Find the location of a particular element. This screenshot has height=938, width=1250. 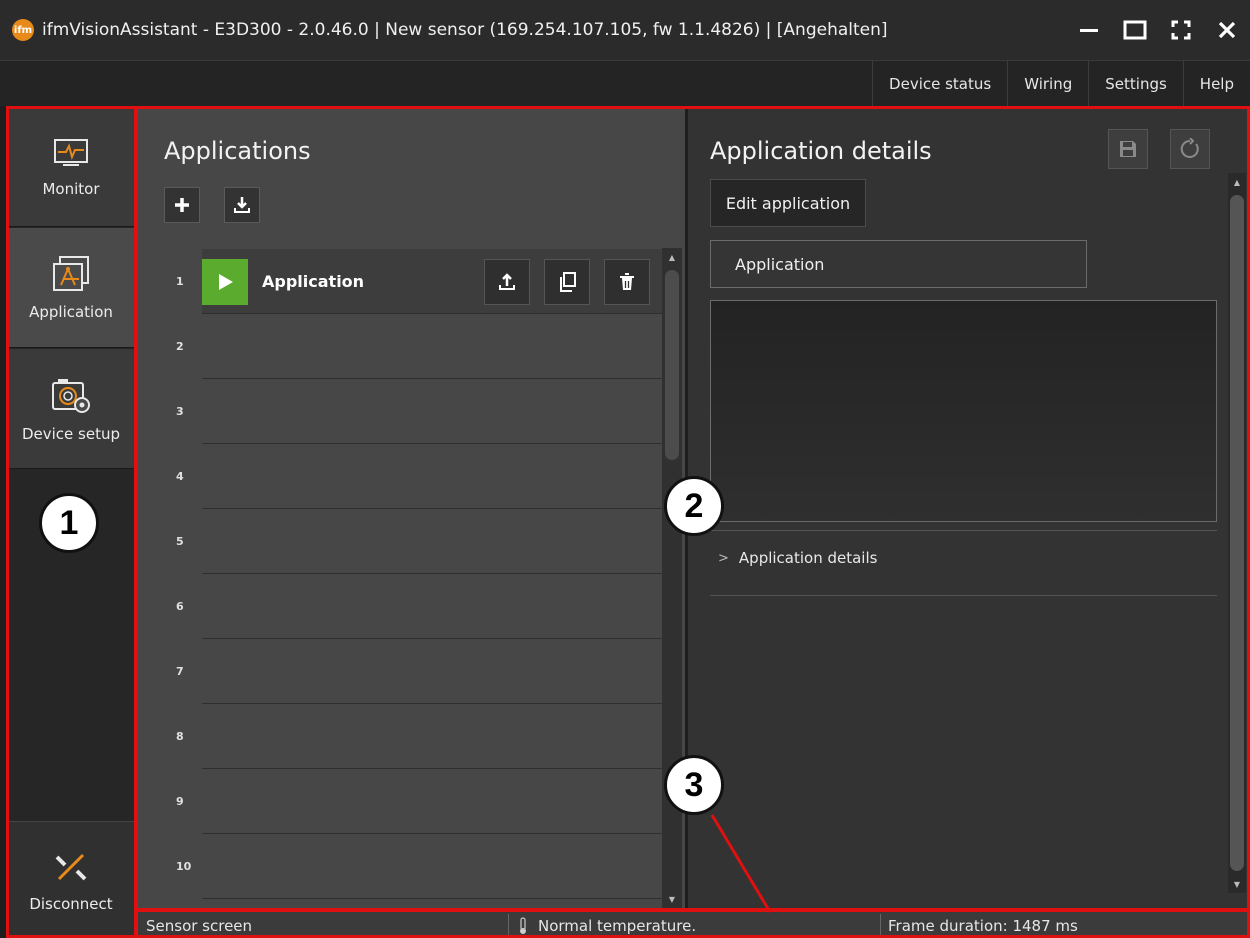

menu-wiring: Wiring is located at coordinates (1047, 84).